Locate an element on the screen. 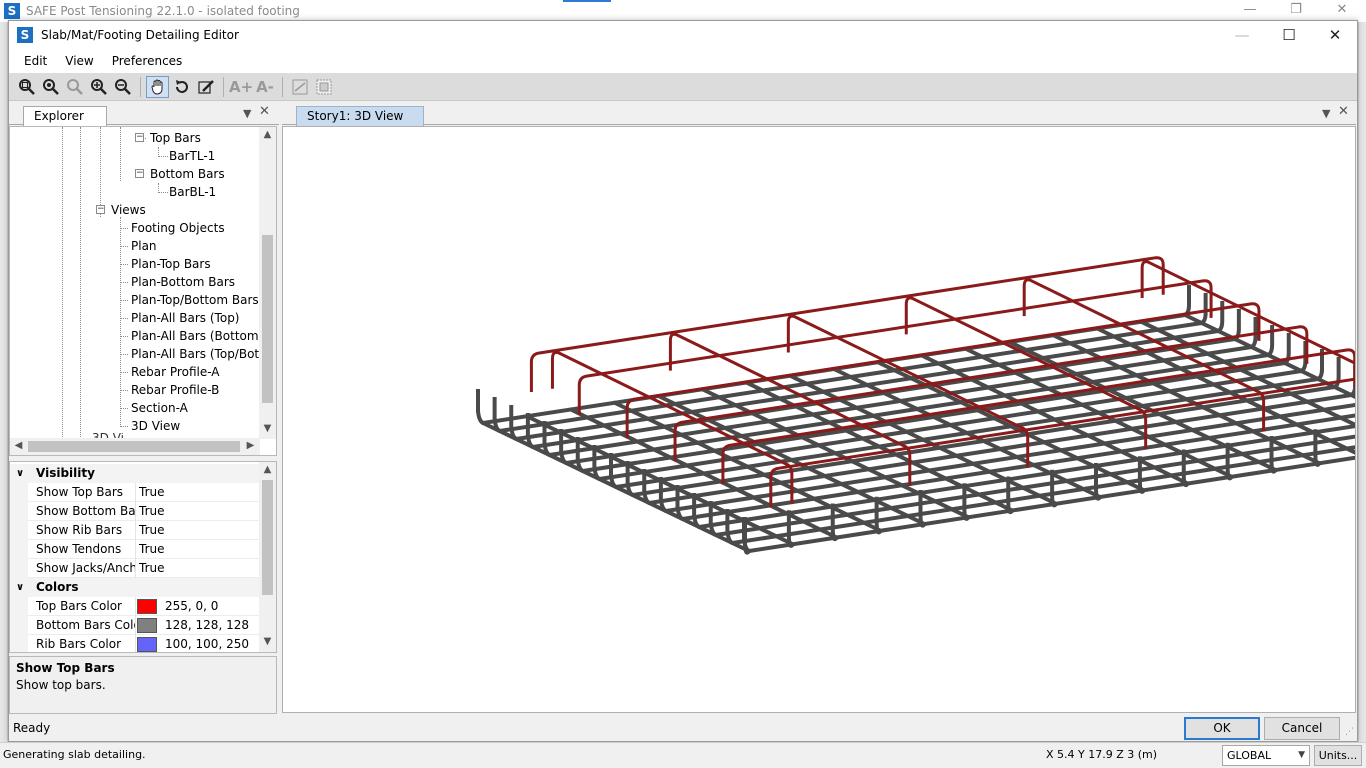 This screenshot has height=768, width=1366. tree-vscrollbar: ▲ ▼ is located at coordinates (267, 283).